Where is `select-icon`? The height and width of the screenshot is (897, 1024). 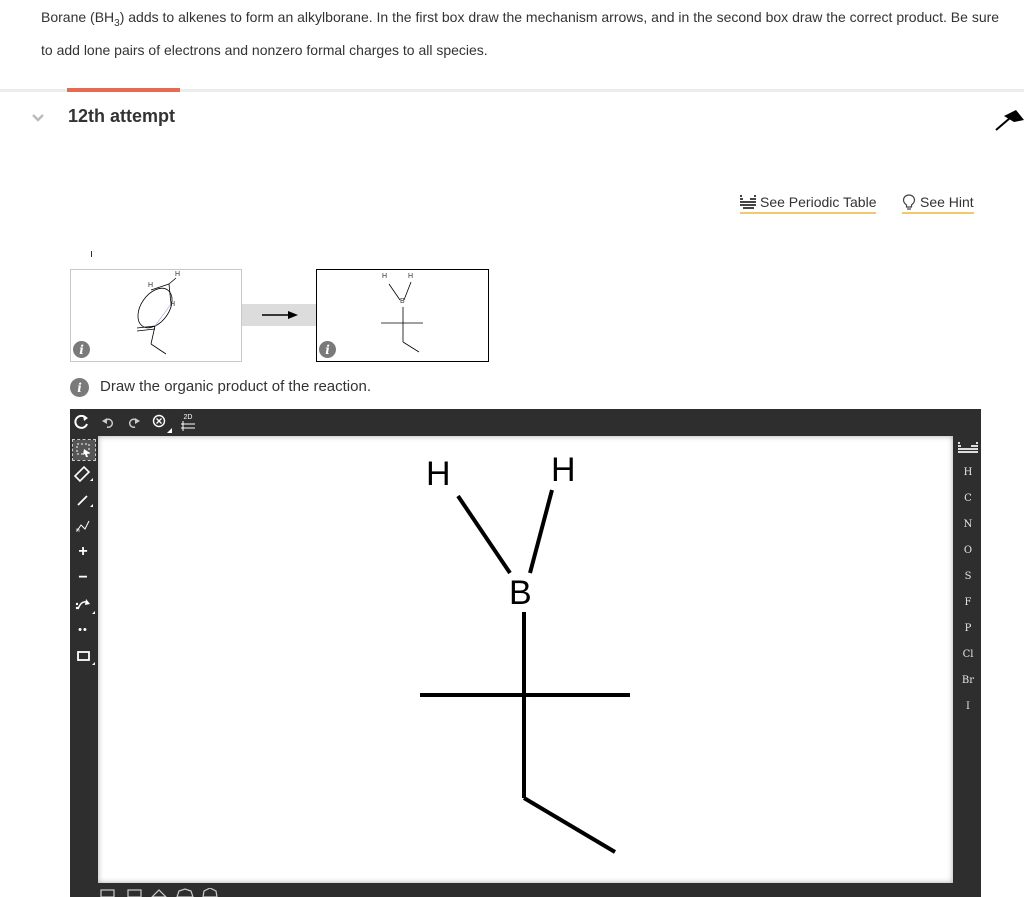
select-icon is located at coordinates (84, 450).